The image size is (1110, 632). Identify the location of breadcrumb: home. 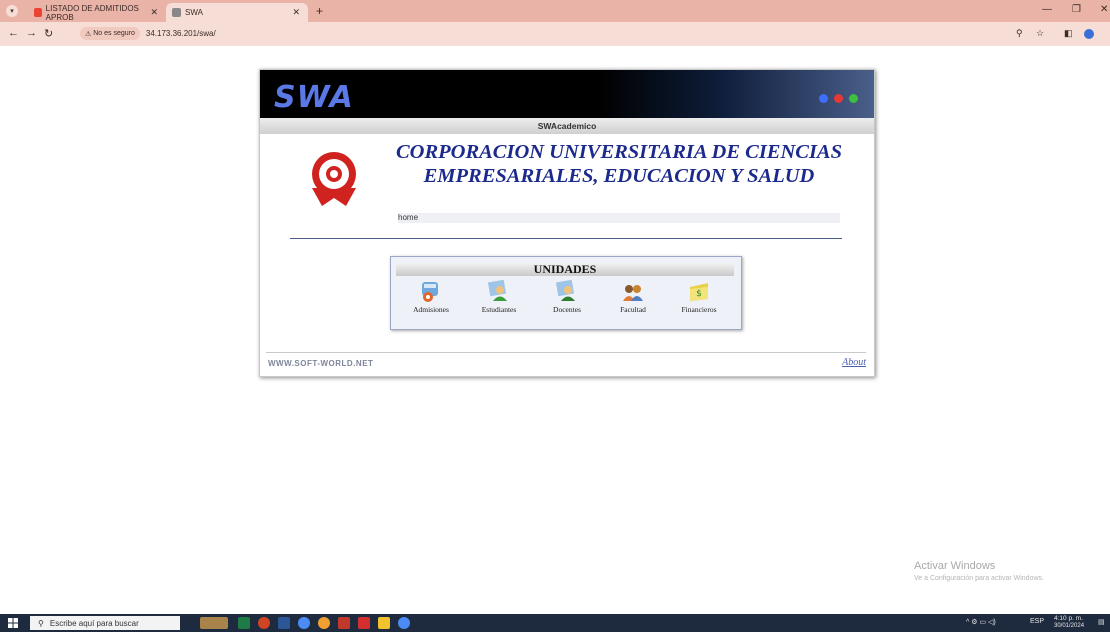
(619, 218).